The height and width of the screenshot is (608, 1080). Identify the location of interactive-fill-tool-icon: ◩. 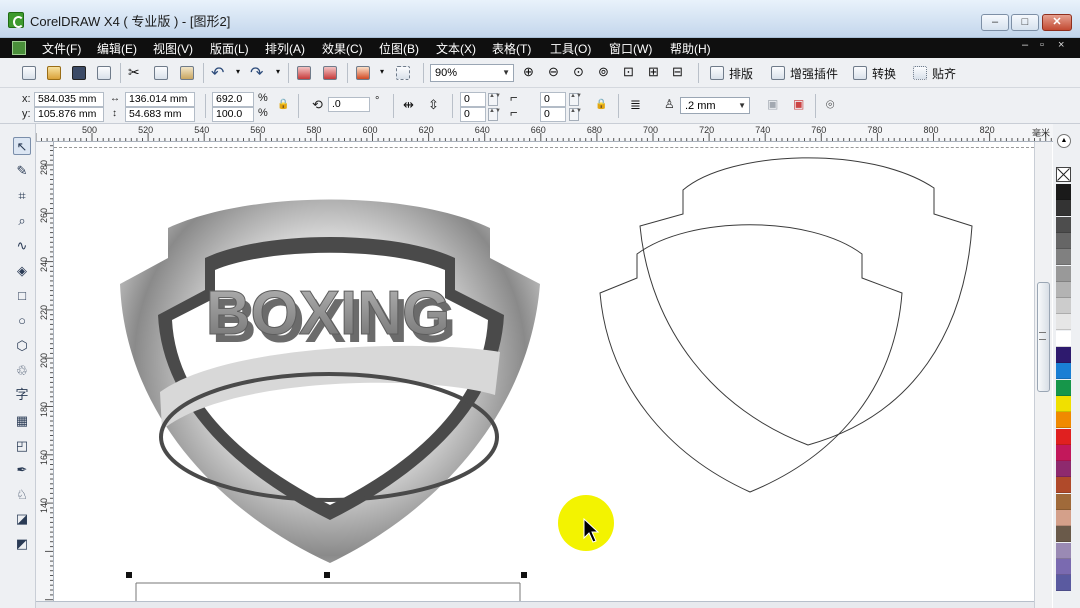
(22, 544).